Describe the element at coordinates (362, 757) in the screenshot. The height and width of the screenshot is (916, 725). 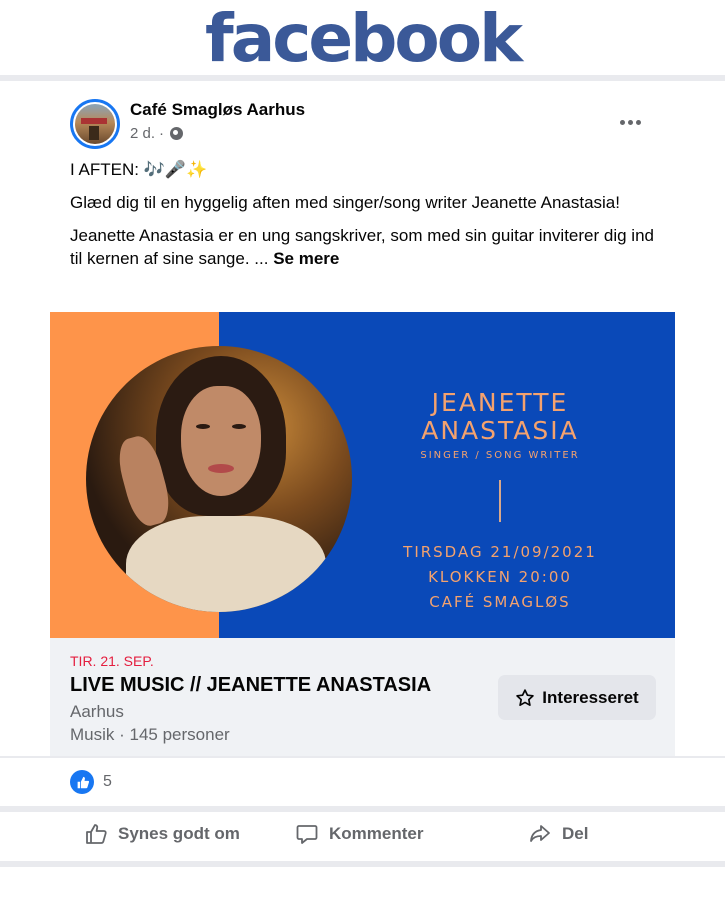
I see `event-divider` at that location.